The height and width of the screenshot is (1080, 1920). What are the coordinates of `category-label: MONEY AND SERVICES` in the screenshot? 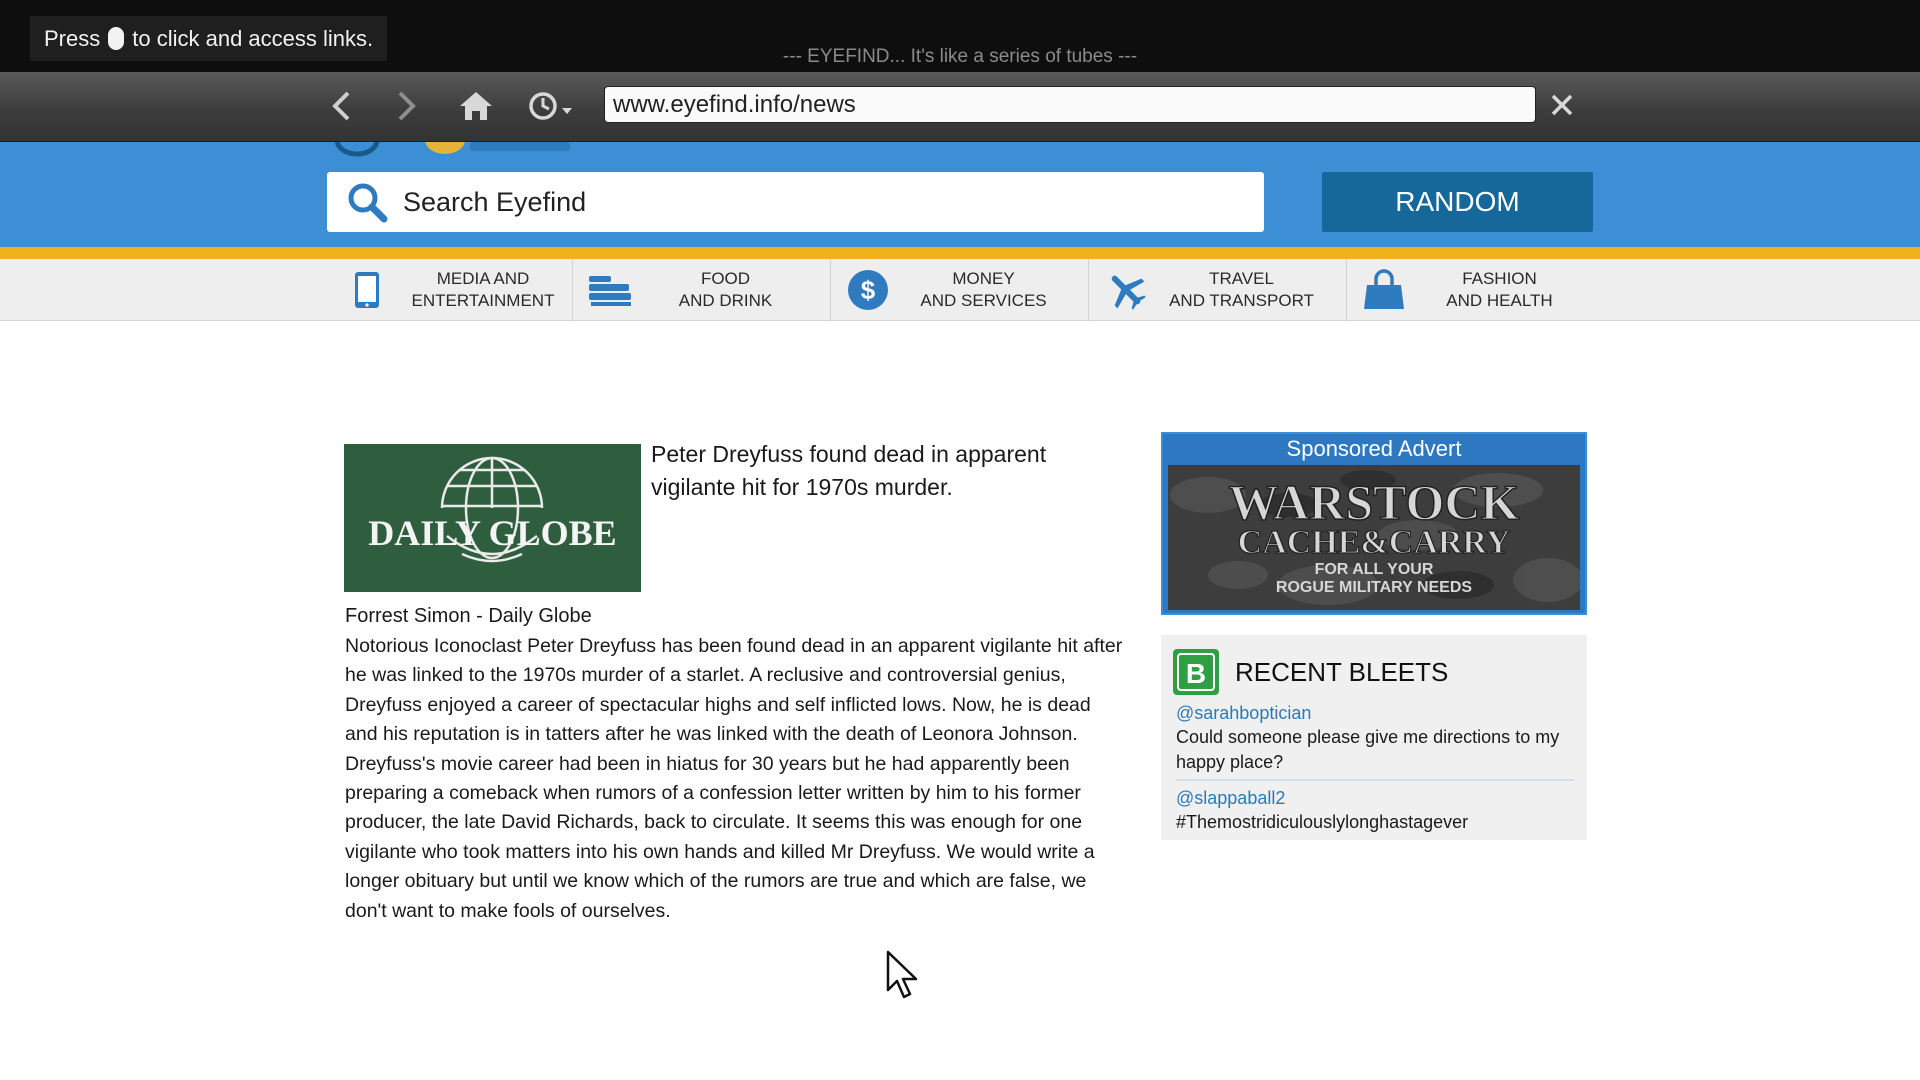 It's located at (983, 289).